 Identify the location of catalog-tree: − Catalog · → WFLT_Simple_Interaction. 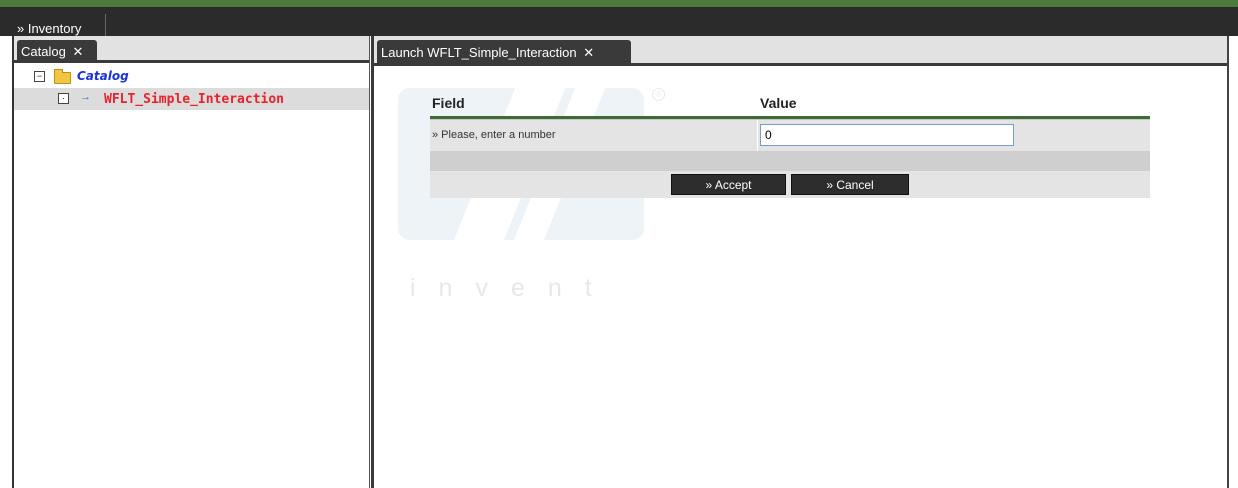
(191, 88).